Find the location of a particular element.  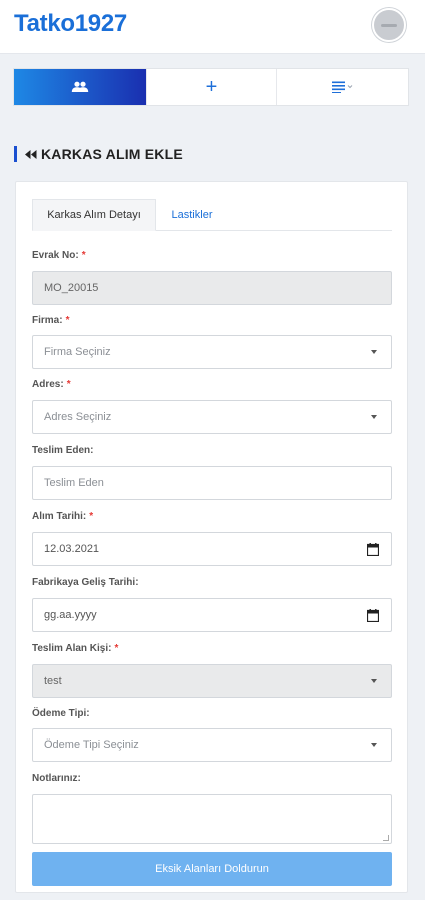

teslim-alan-label: Teslim Alan Kişi: * is located at coordinates (75, 648).